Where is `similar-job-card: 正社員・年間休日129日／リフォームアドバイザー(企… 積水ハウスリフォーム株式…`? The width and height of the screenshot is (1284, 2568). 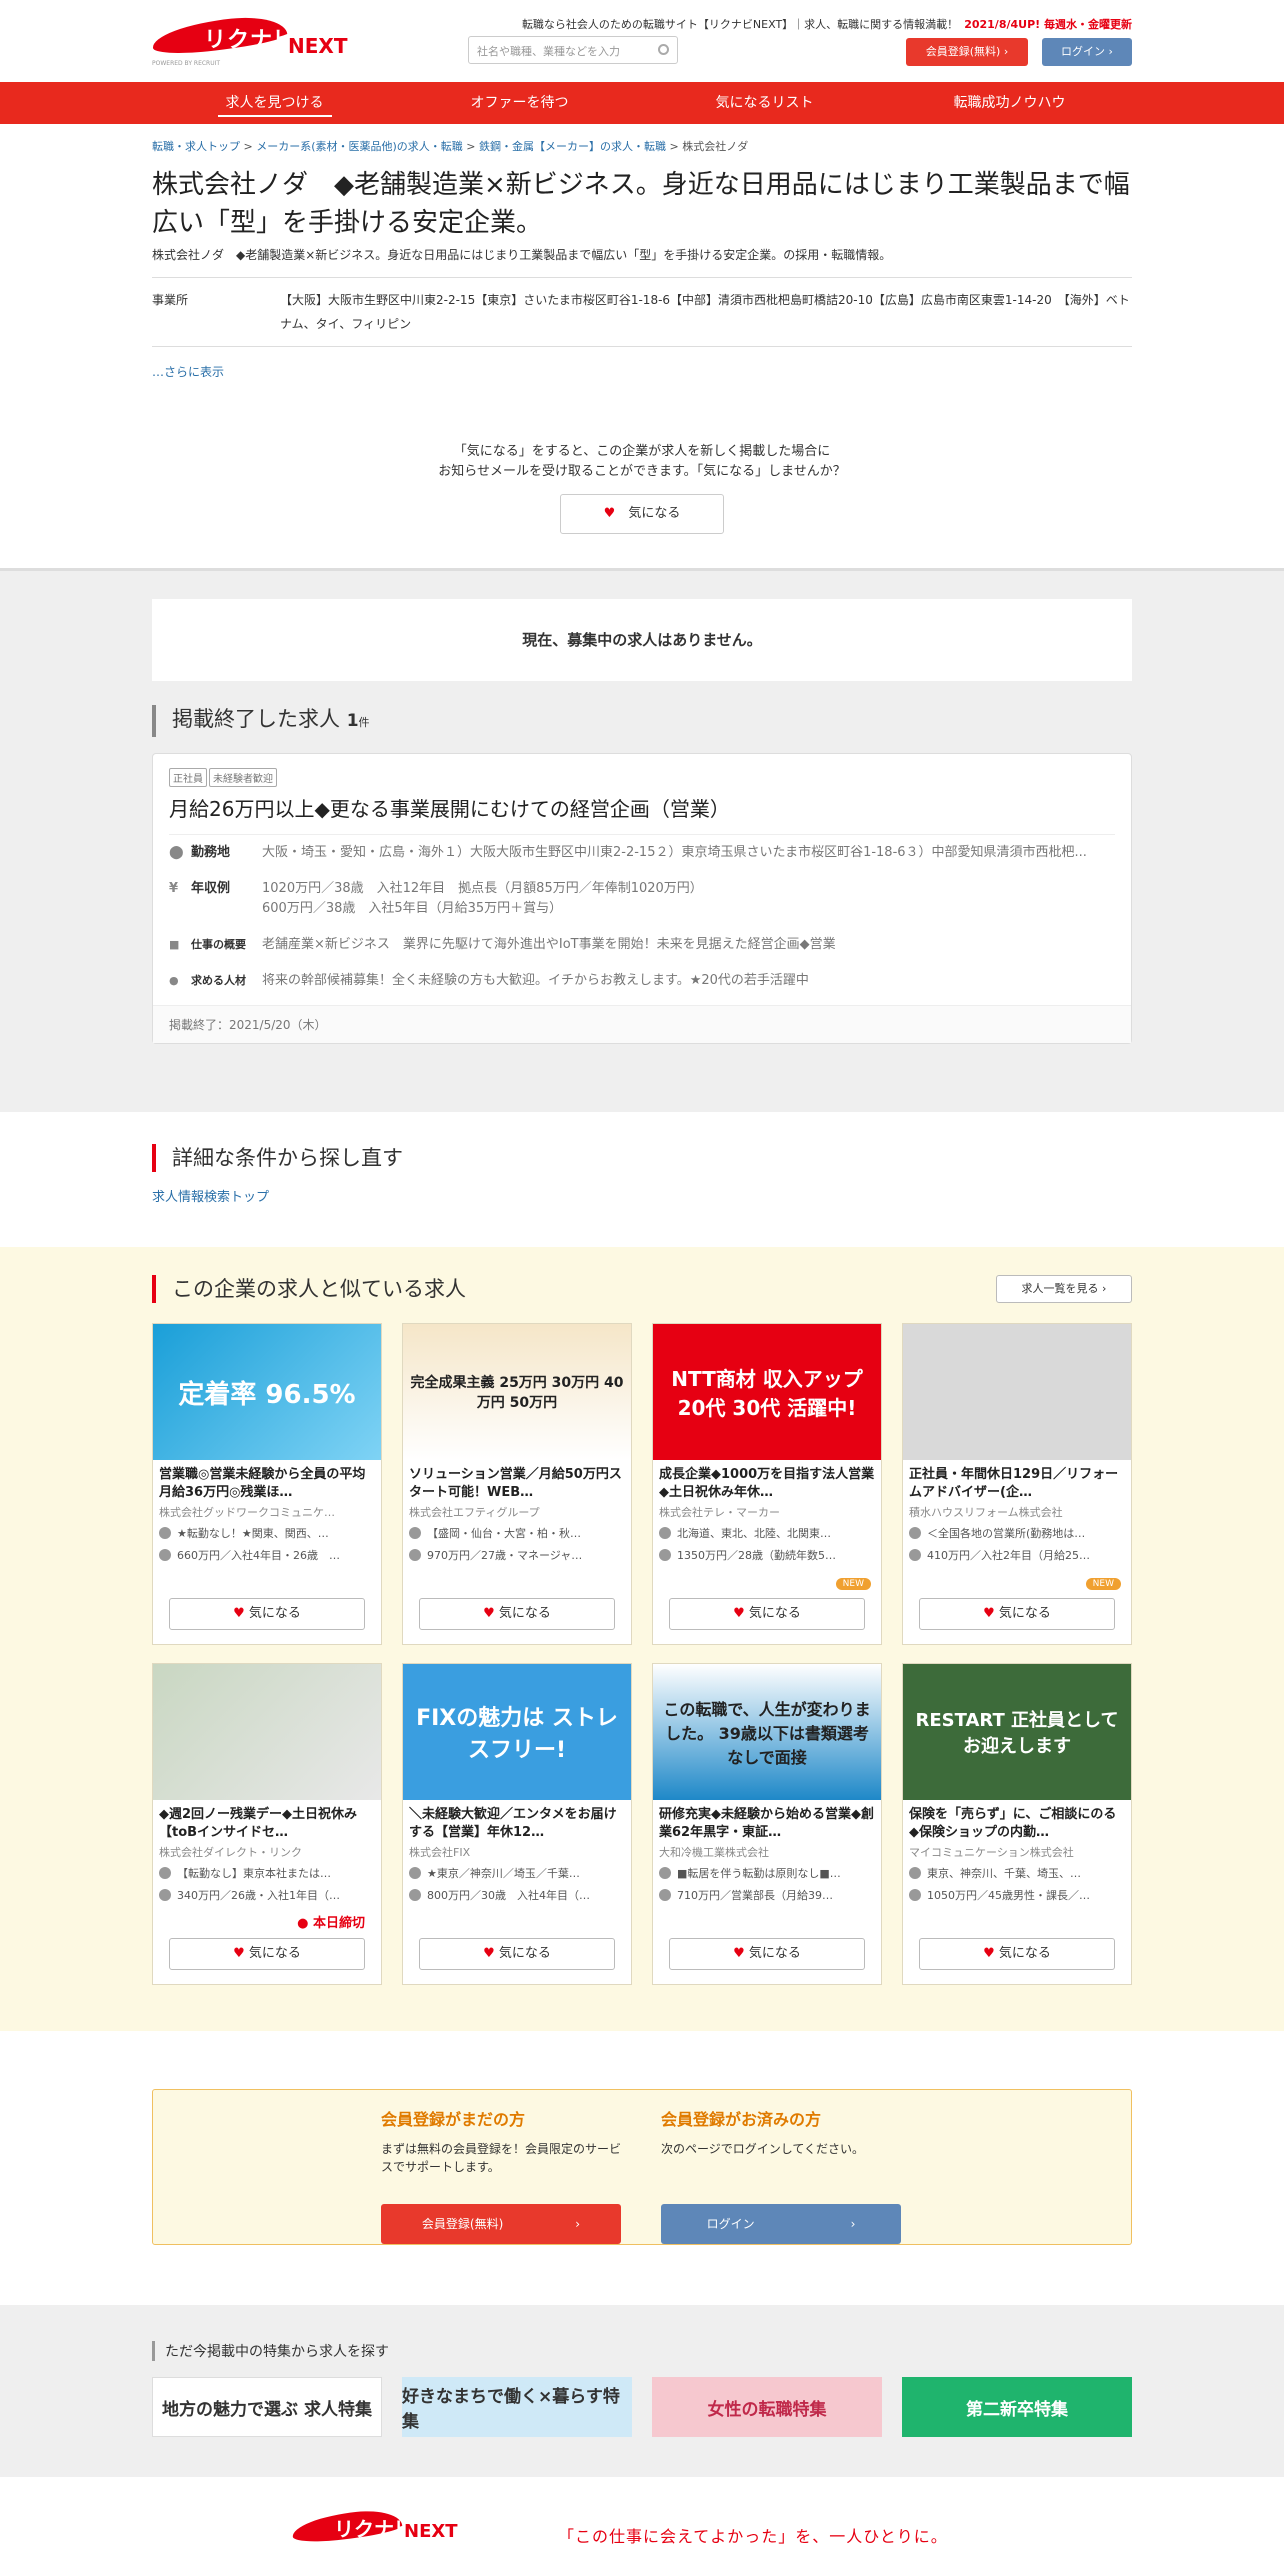
similar-job-card: 正社員・年間休日129日／リフォームアドバイザー(企… 積水ハウスリフォーム株式… is located at coordinates (1017, 1484).